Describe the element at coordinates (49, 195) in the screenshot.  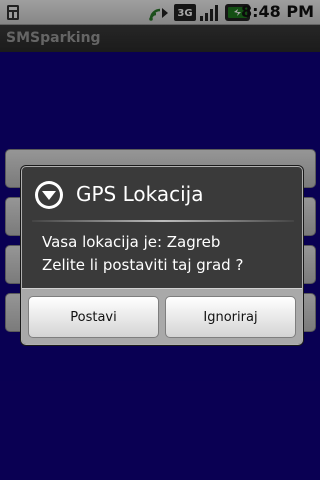
I see `info-arrow-icon` at that location.